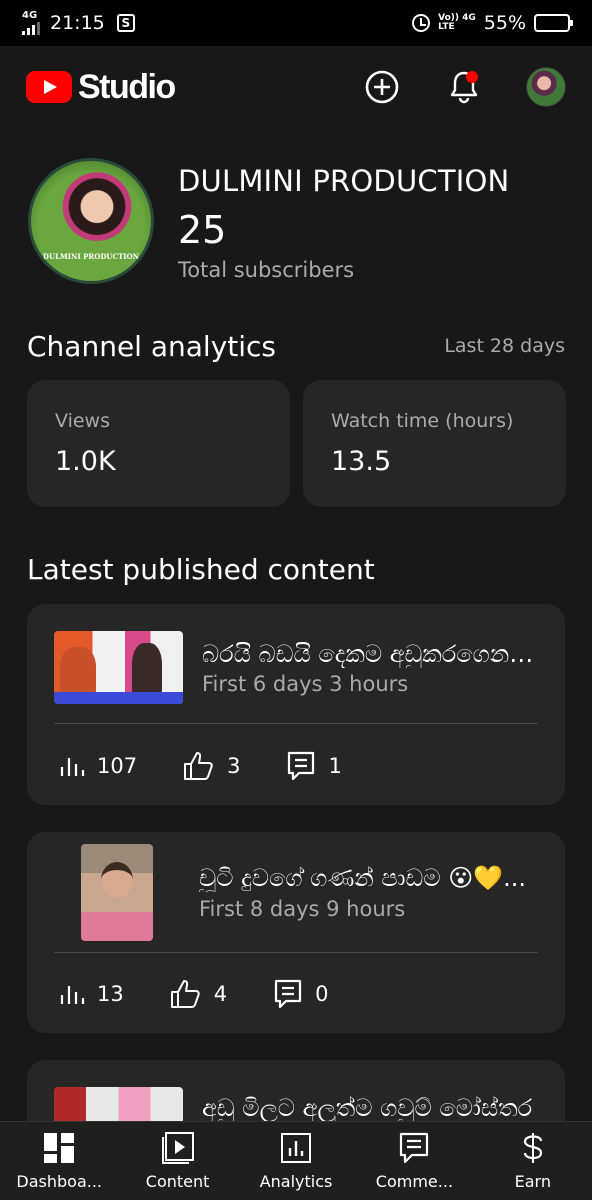  Describe the element at coordinates (177, 1148) in the screenshot. I see `video-library-icon` at that location.